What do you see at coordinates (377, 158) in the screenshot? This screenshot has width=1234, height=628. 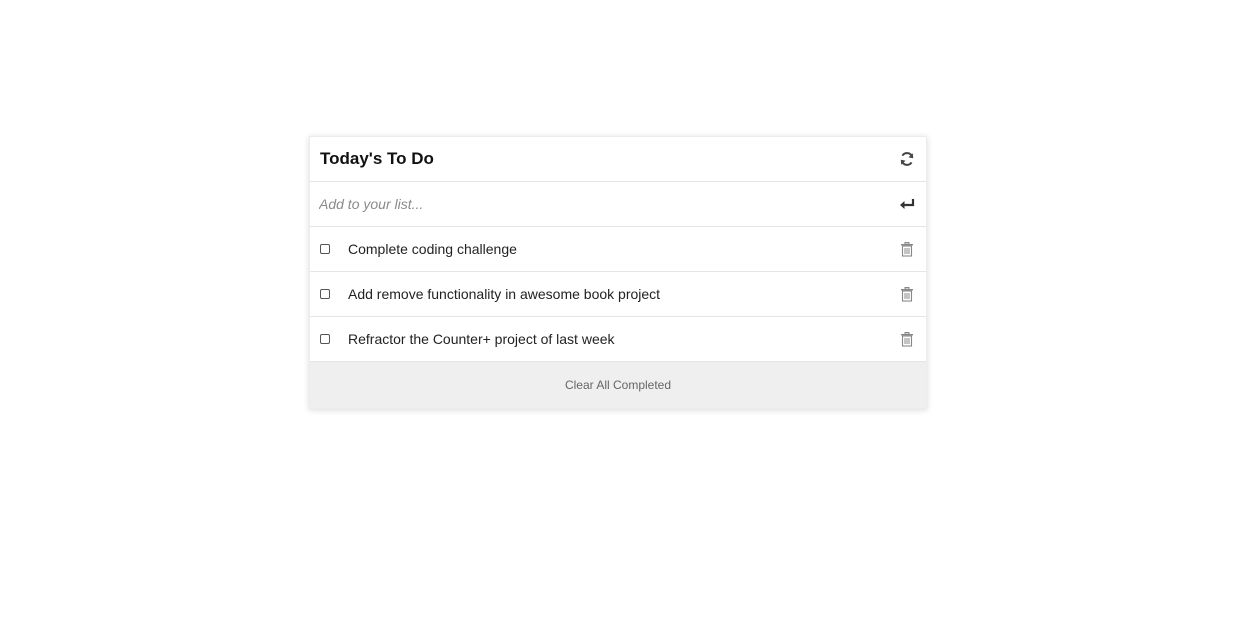 I see `page-title: Today's To Do` at bounding box center [377, 158].